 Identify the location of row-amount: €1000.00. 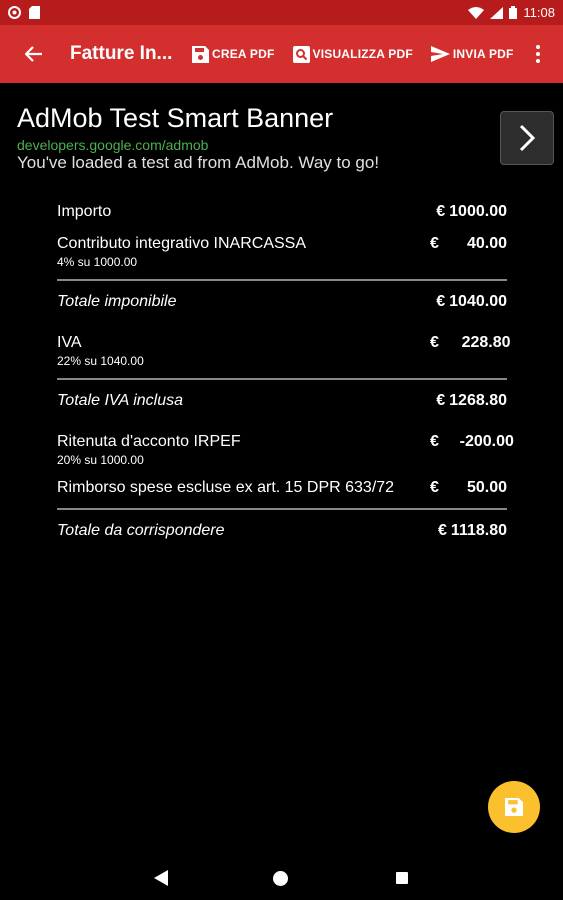
(471, 211).